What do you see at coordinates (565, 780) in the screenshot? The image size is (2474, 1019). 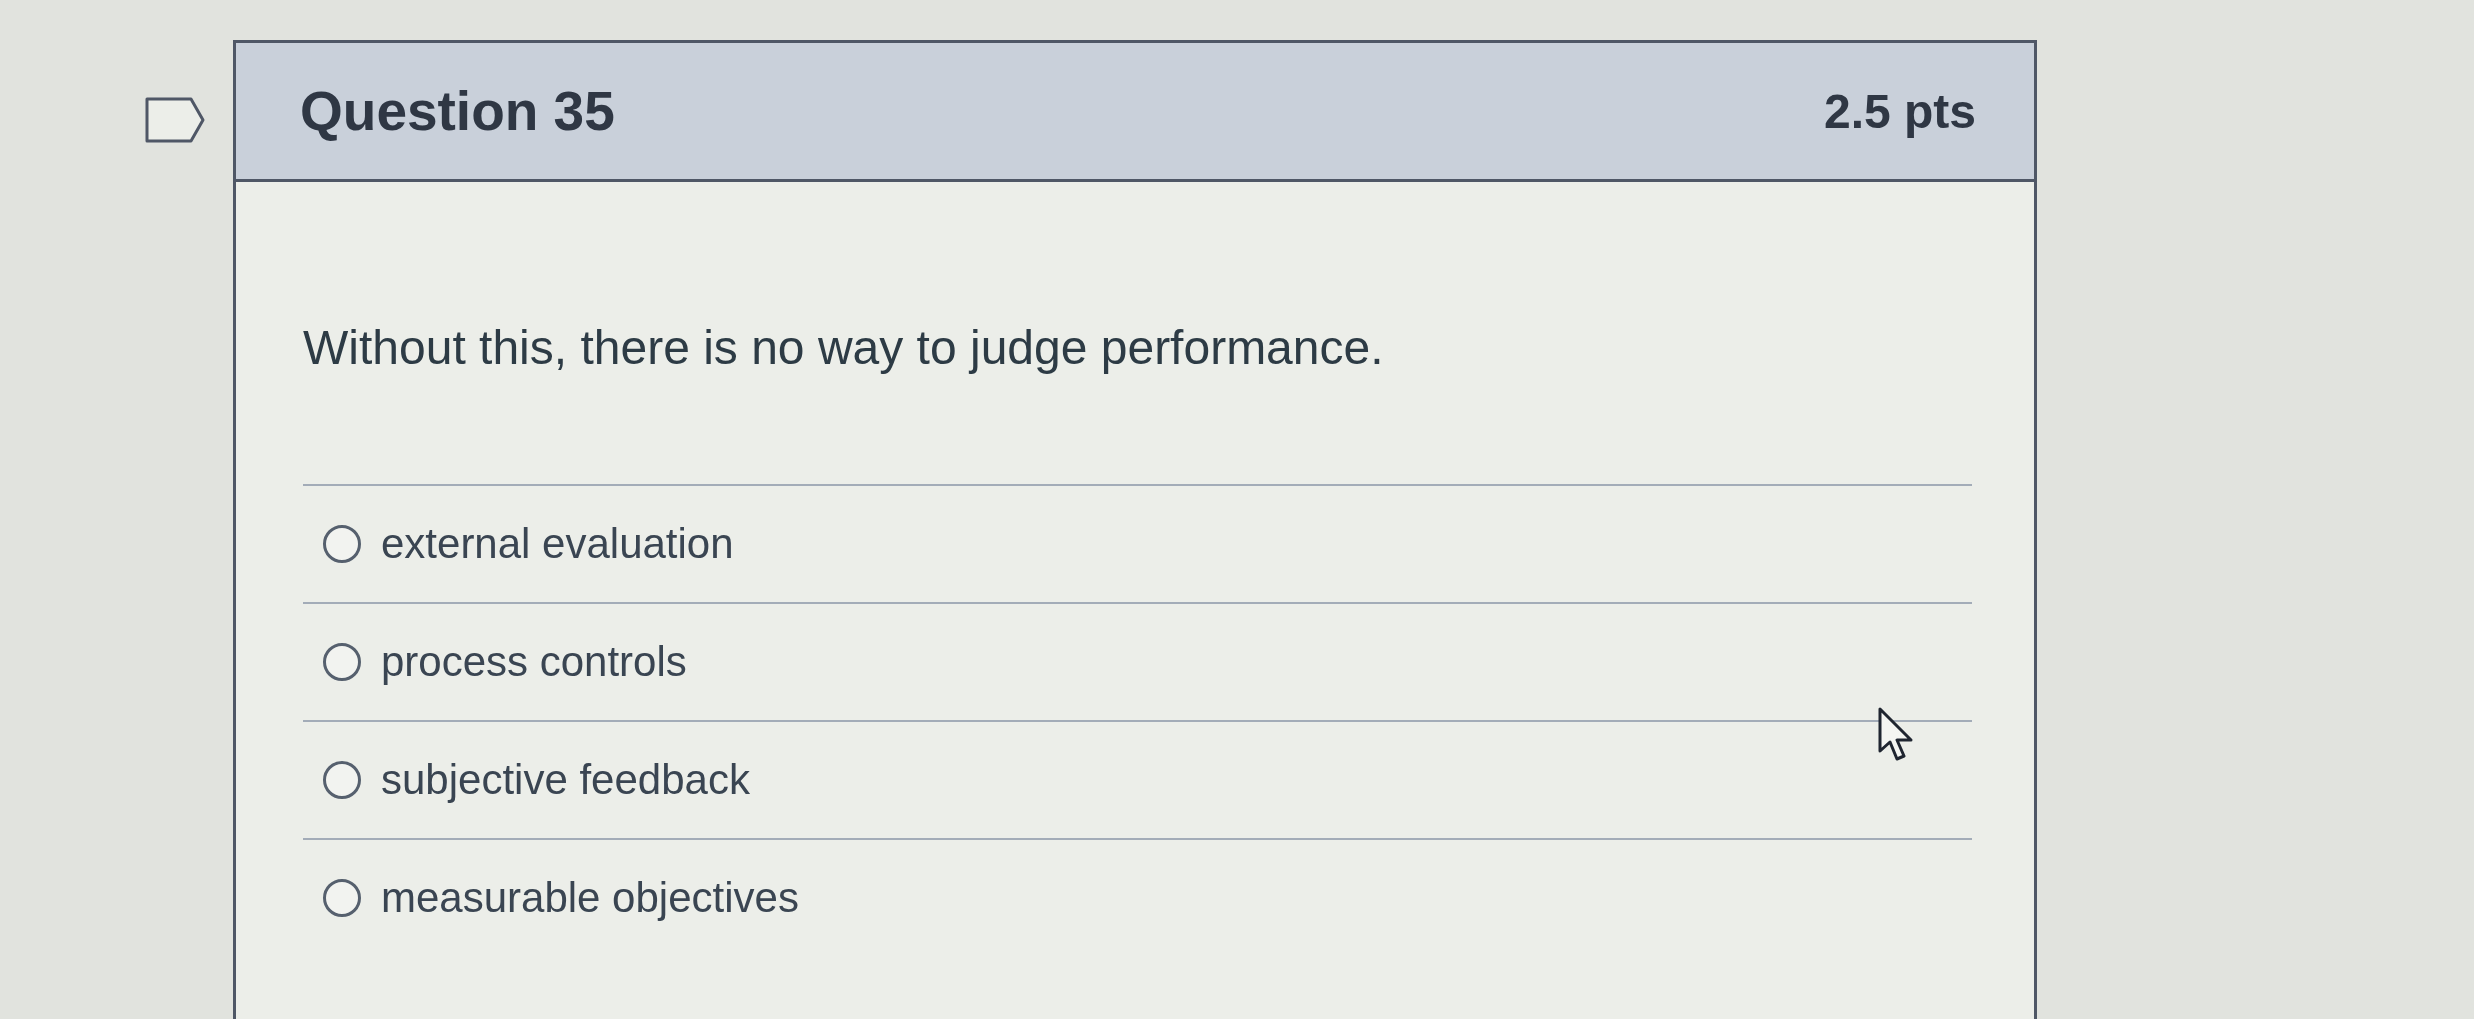 I see `answer-text: subjective feedback` at bounding box center [565, 780].